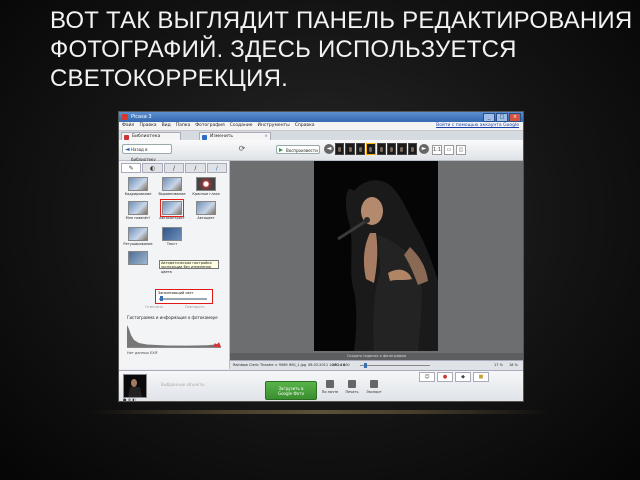 The height and width of the screenshot is (480, 640). I want to click on photo-size: 480 x 800, so click(341, 365).